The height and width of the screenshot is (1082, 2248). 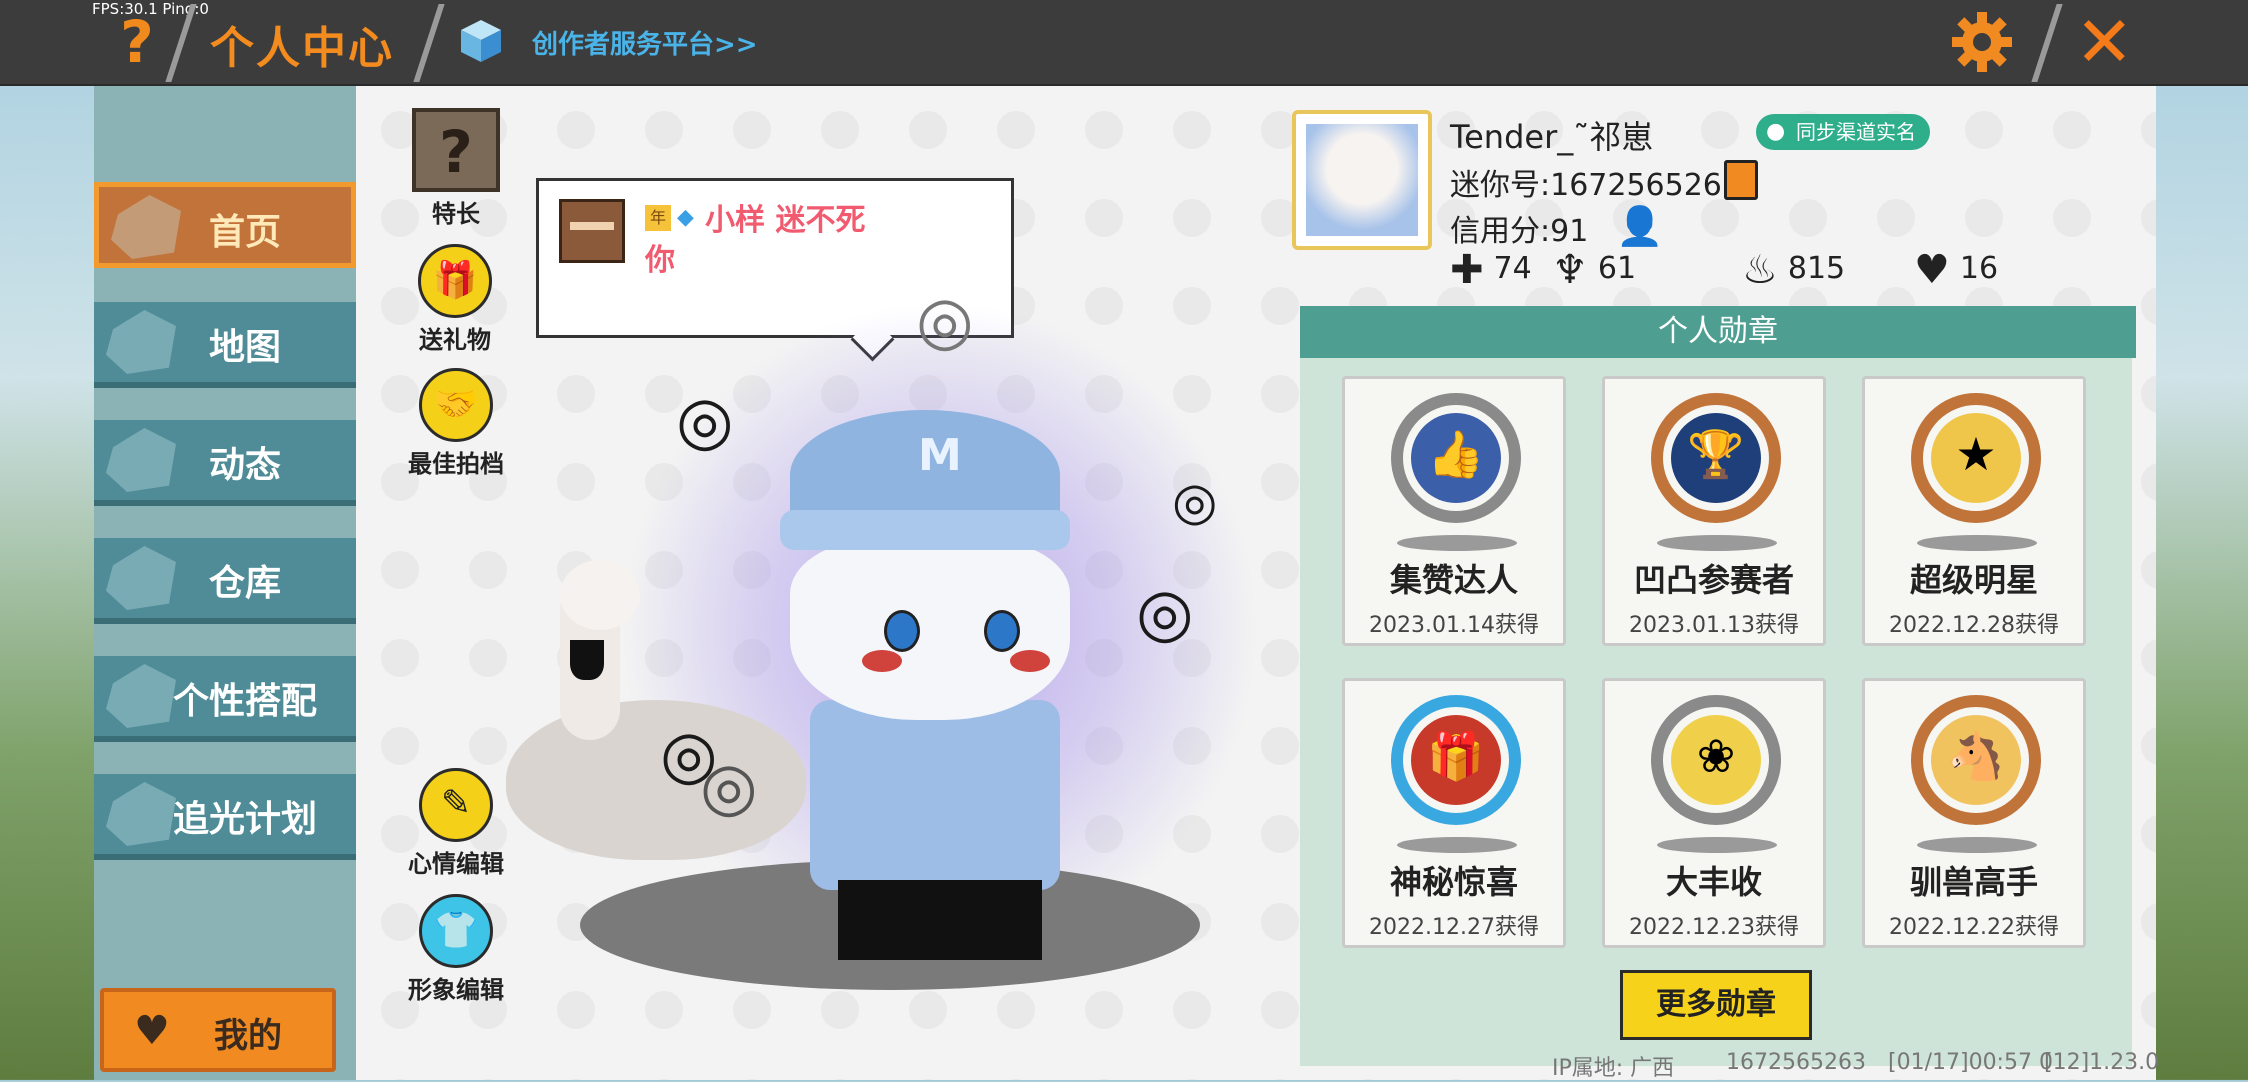 I want to click on badge-card: ★ 超级明星 2022.12.28获得, so click(x=1974, y=511).